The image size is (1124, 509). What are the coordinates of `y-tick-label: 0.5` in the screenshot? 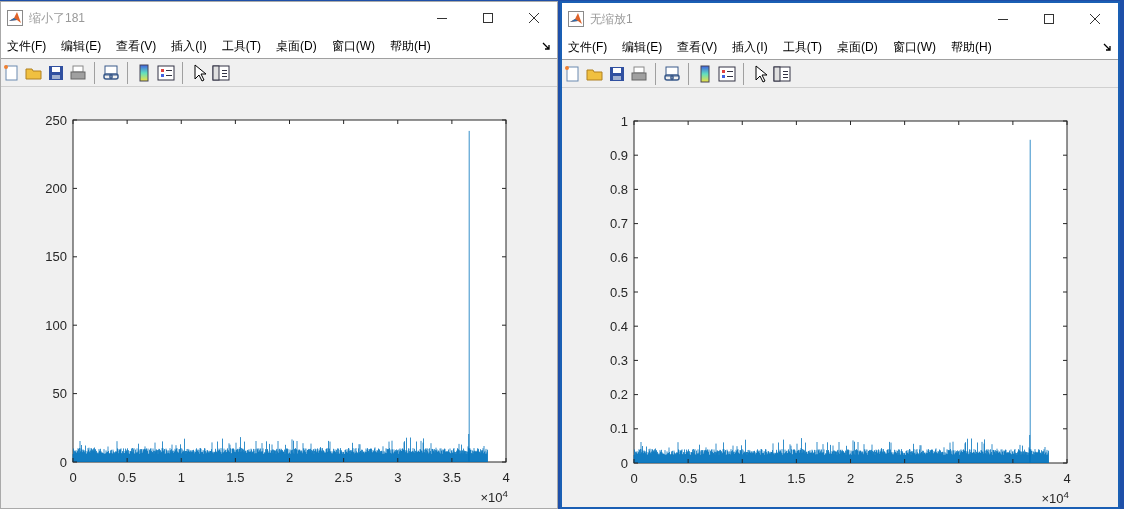 It's located at (618, 292).